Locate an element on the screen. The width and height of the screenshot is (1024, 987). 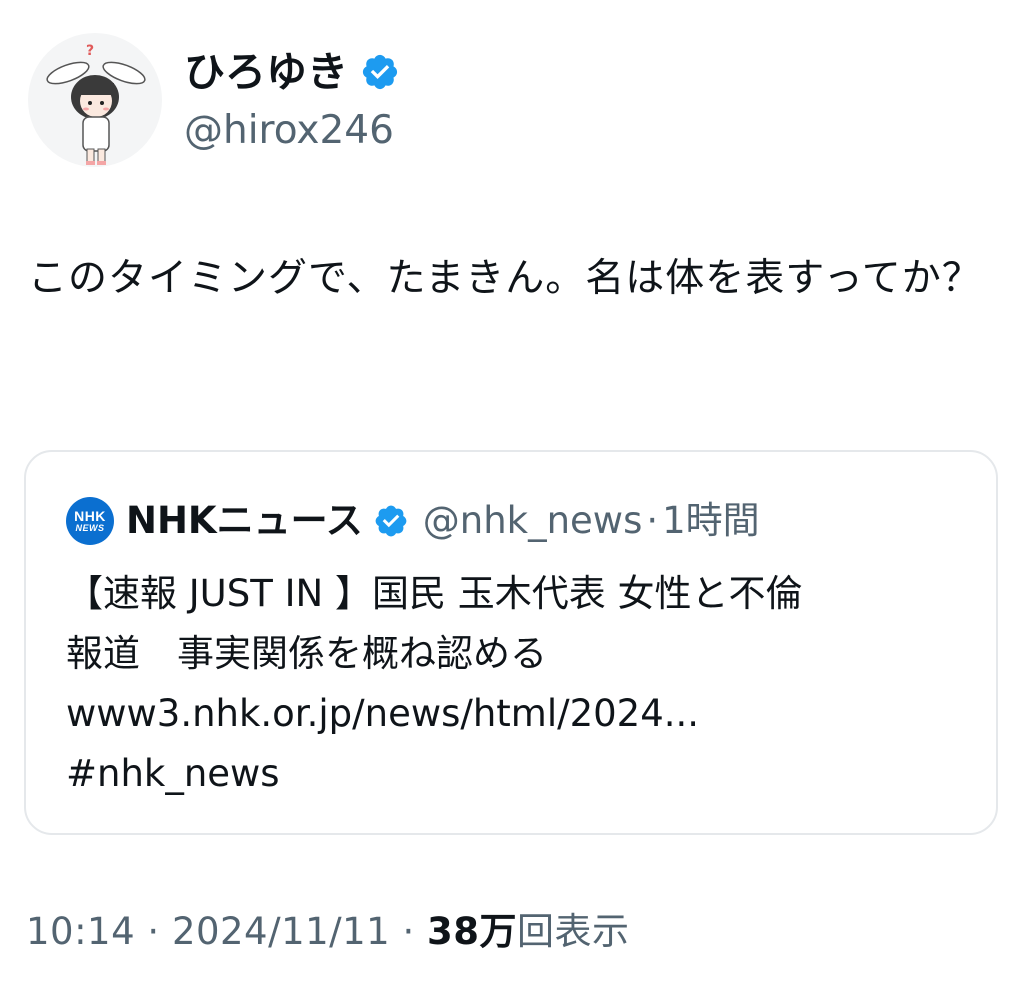
view-count: 38万 is located at coordinates (472, 931).